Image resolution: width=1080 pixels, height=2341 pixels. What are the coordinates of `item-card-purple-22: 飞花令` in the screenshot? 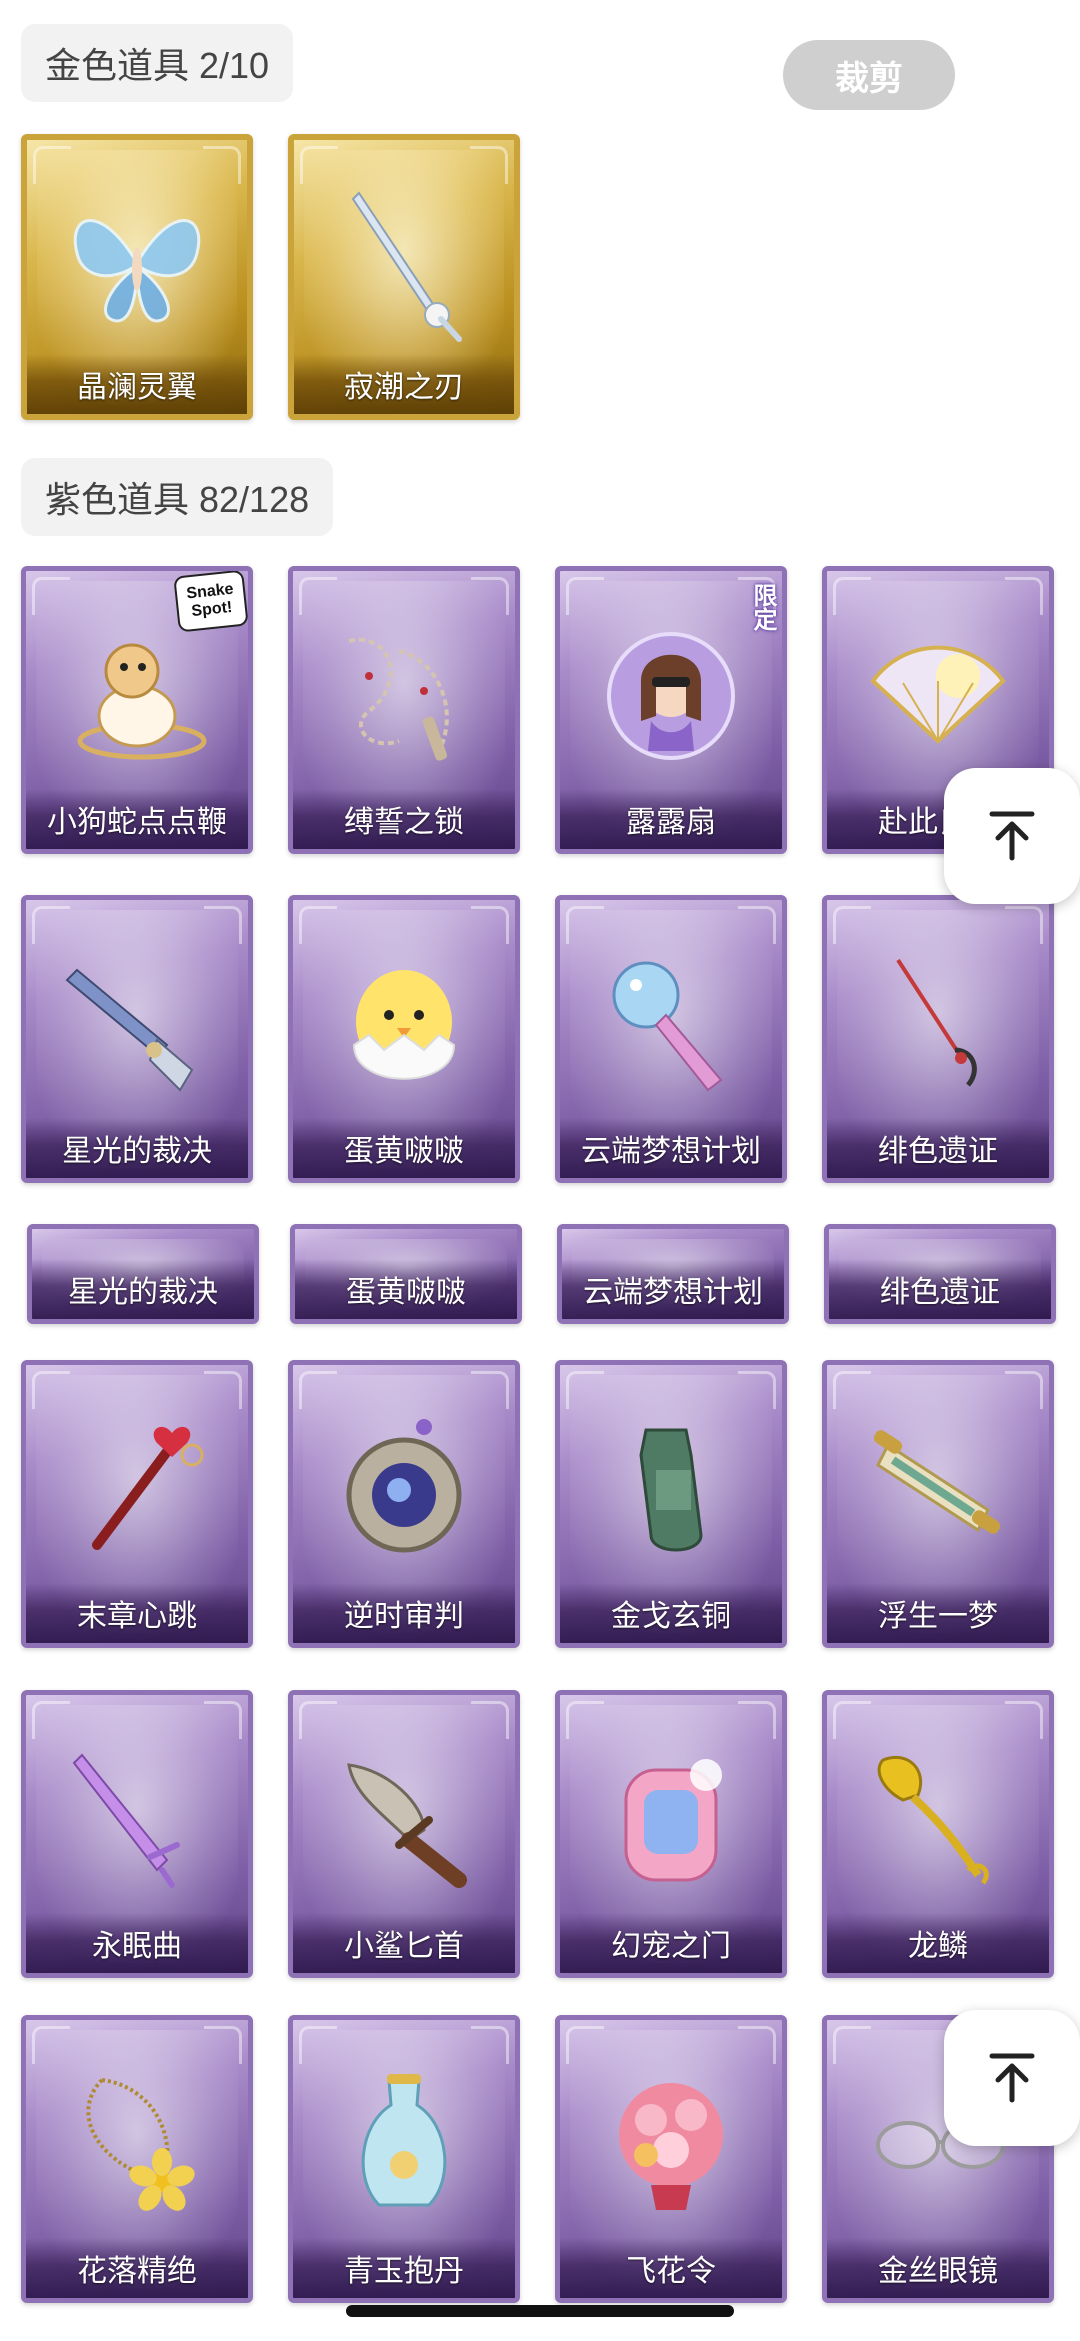 It's located at (671, 2159).